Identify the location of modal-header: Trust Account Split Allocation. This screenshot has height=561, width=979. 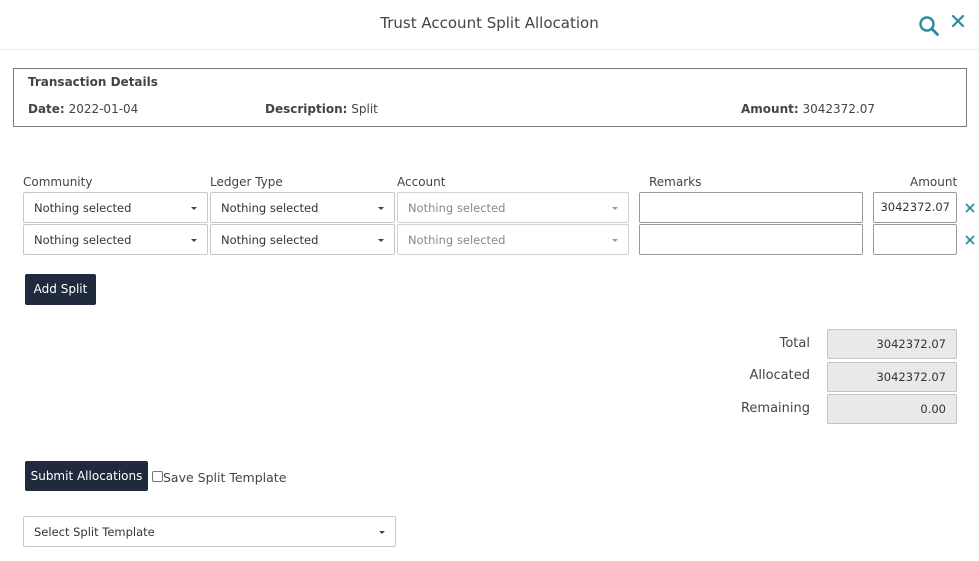
(489, 25).